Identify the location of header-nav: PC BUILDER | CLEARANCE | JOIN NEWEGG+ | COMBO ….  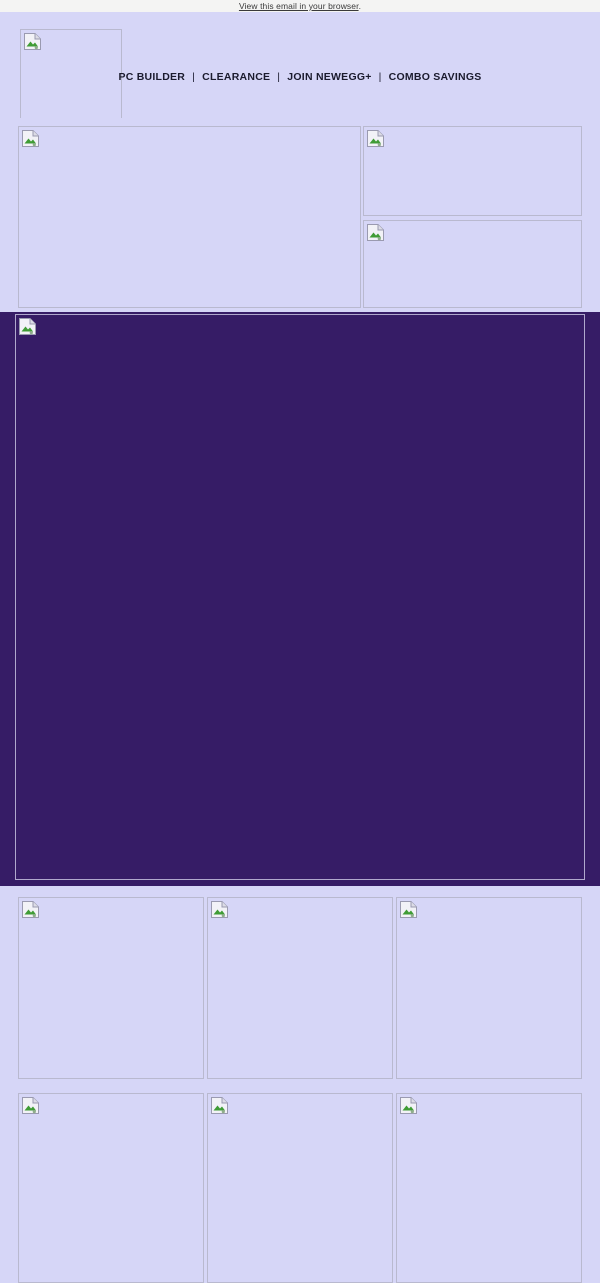
(300, 77).